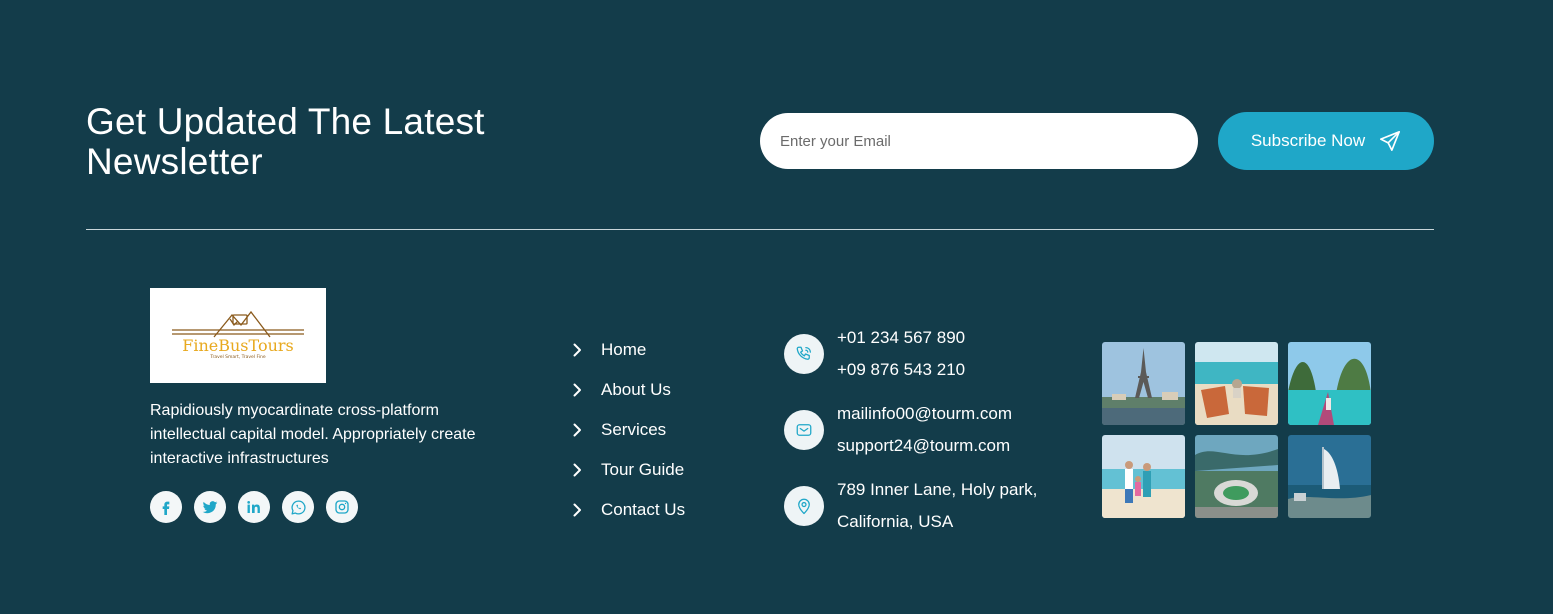 The width and height of the screenshot is (1553, 614). I want to click on linkedin-icon, so click(254, 507).